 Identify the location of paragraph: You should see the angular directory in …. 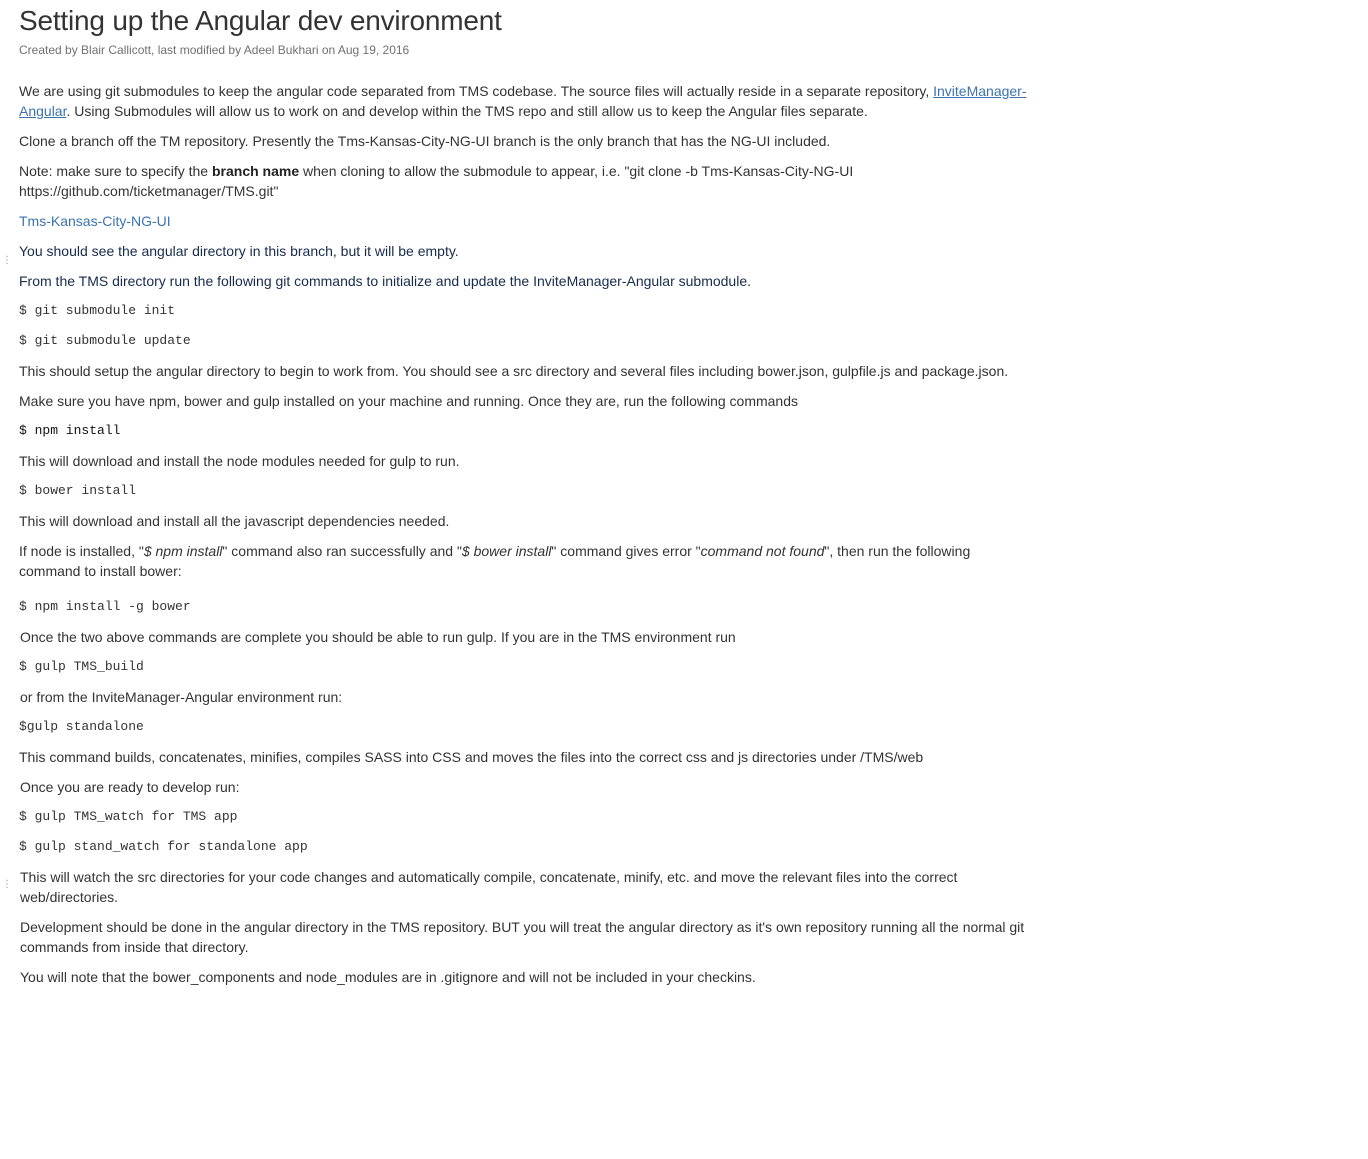
(239, 251).